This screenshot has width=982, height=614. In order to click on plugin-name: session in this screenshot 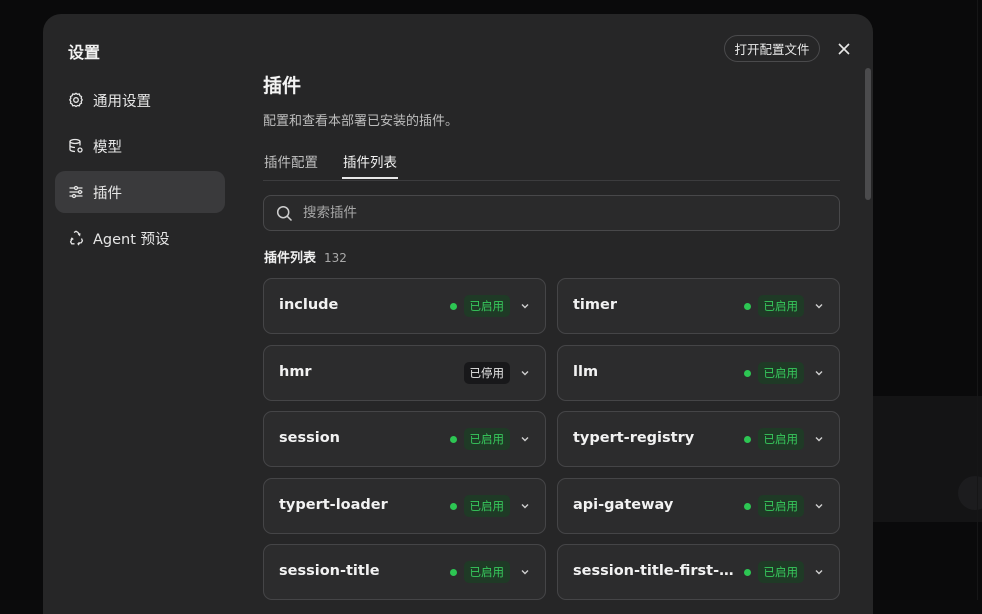, I will do `click(309, 438)`.